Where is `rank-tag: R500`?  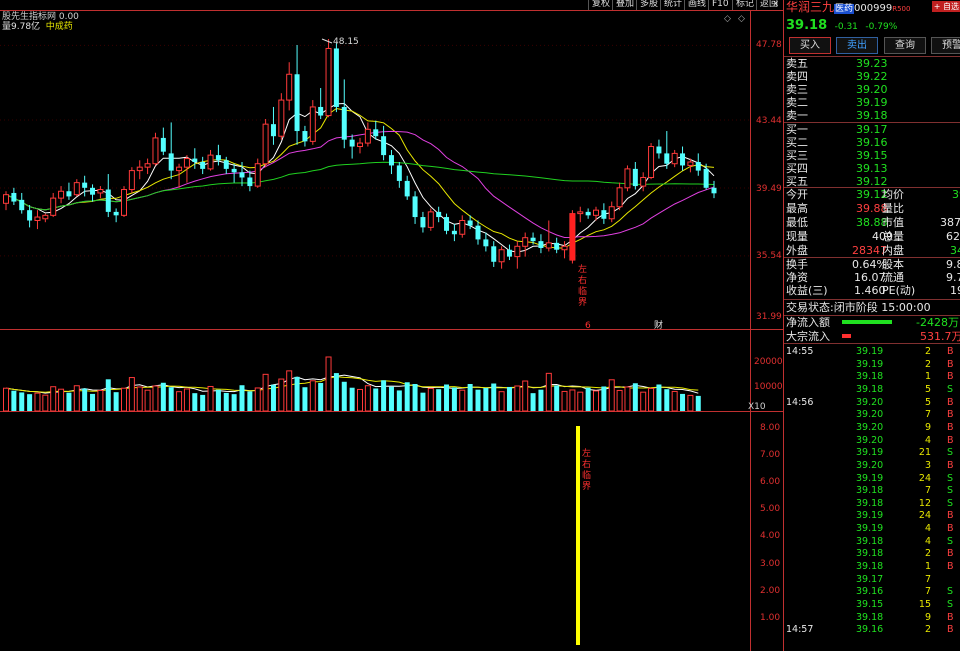
rank-tag: R500 is located at coordinates (901, 9).